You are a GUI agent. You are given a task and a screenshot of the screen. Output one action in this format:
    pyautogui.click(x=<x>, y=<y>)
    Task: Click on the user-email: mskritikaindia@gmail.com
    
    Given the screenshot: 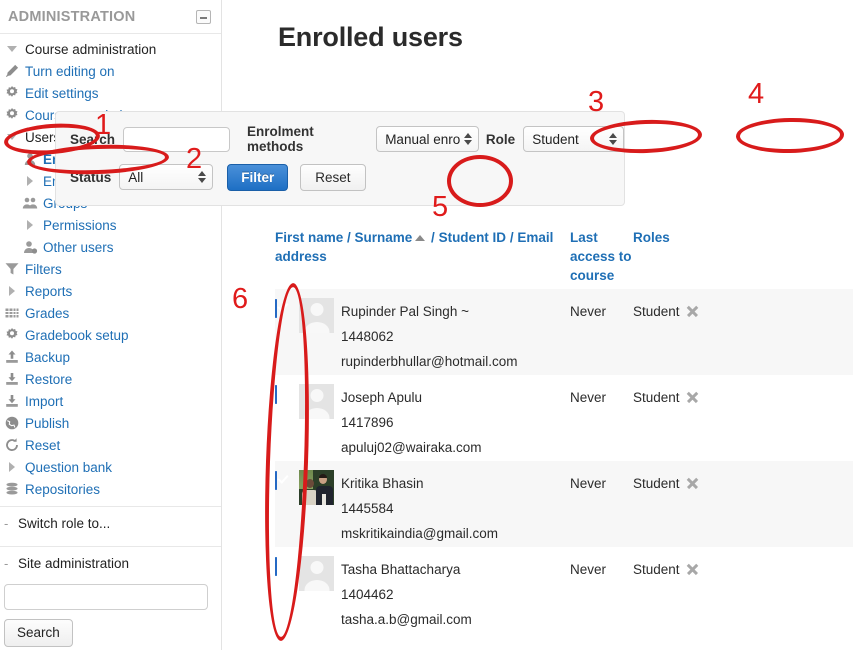 What is the action you would take?
    pyautogui.click(x=419, y=533)
    